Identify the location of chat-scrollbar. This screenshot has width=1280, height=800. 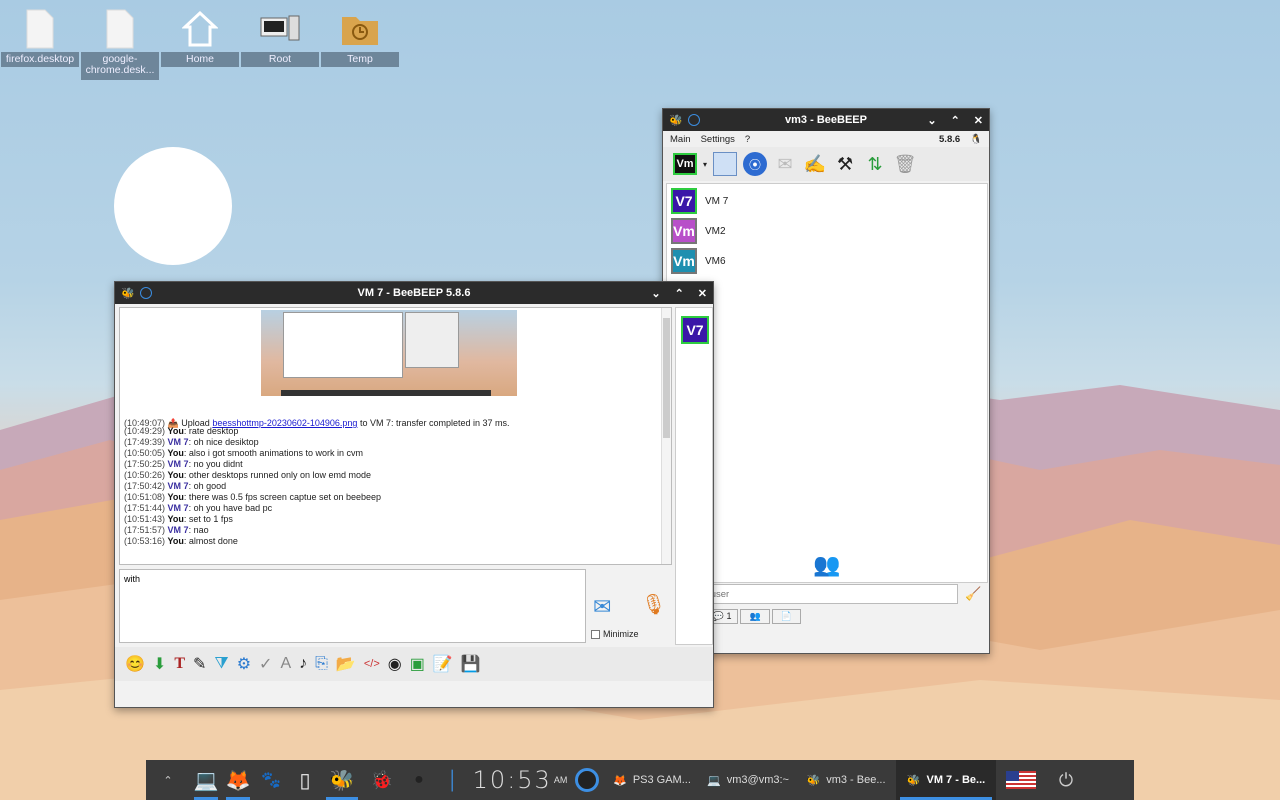
(666, 436).